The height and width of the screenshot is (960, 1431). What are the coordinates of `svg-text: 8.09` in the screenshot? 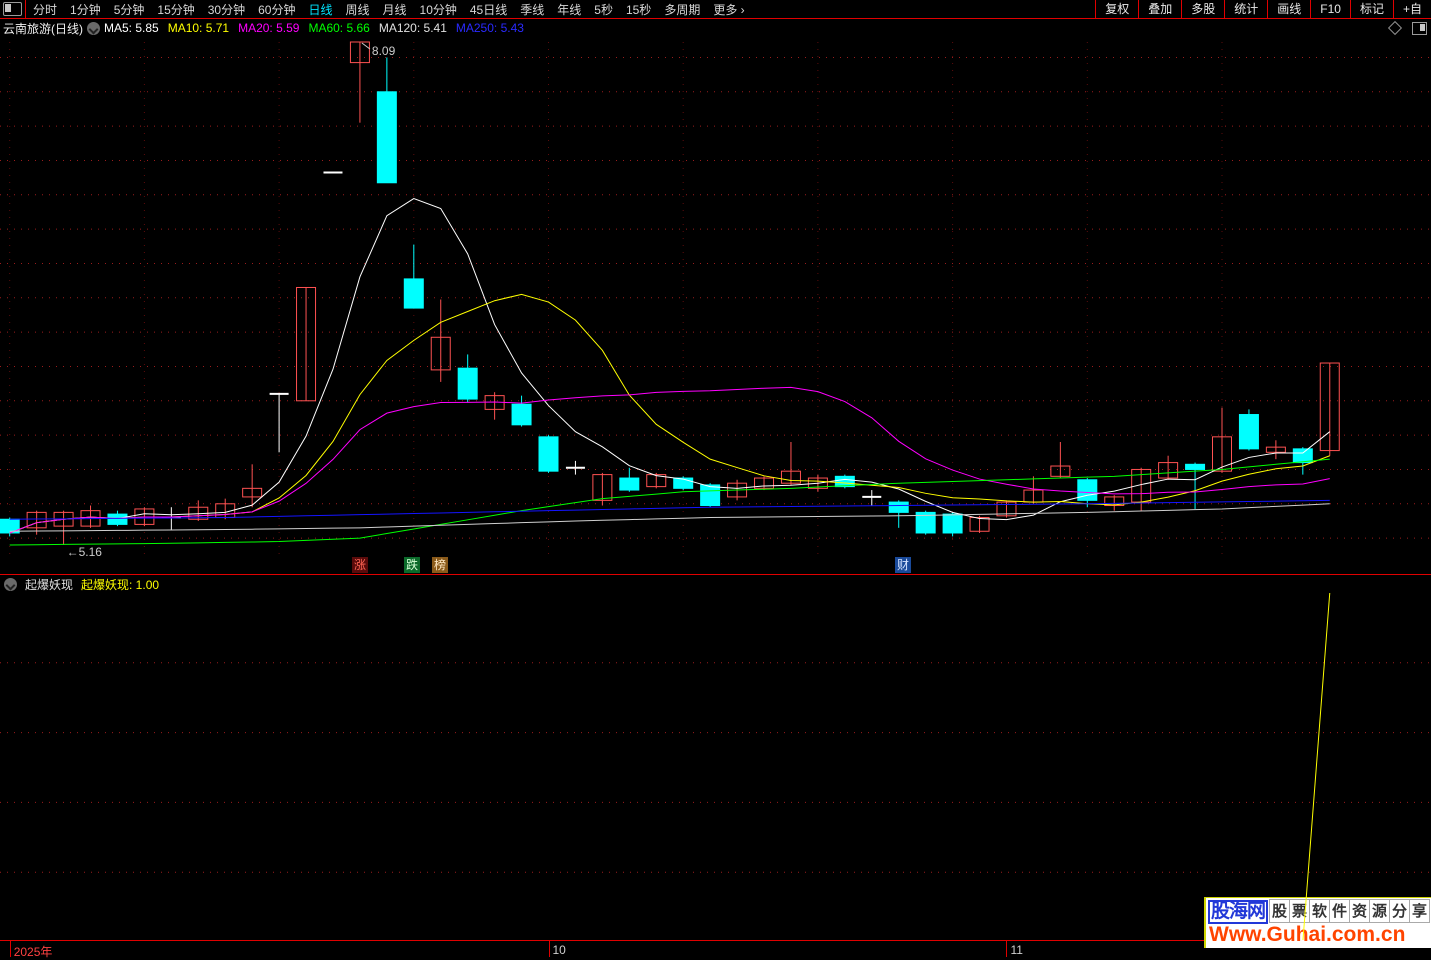 It's located at (384, 51).